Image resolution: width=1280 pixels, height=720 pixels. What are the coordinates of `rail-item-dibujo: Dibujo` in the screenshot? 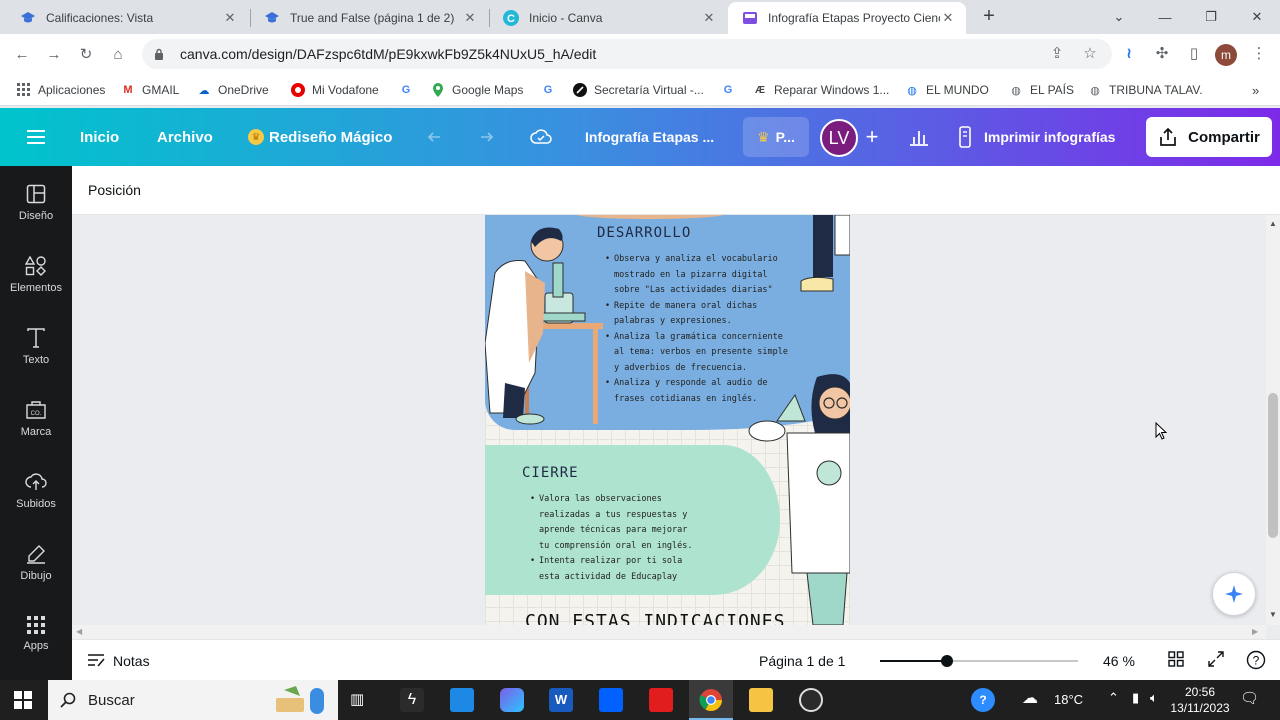 It's located at (36, 574).